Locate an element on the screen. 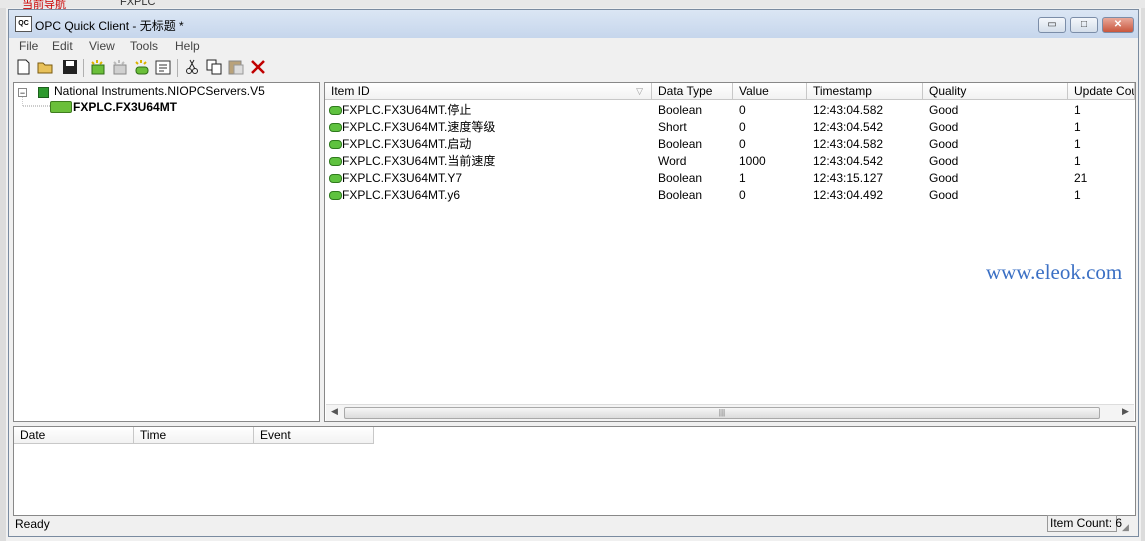  background-app-edge is located at coordinates (3, 274).